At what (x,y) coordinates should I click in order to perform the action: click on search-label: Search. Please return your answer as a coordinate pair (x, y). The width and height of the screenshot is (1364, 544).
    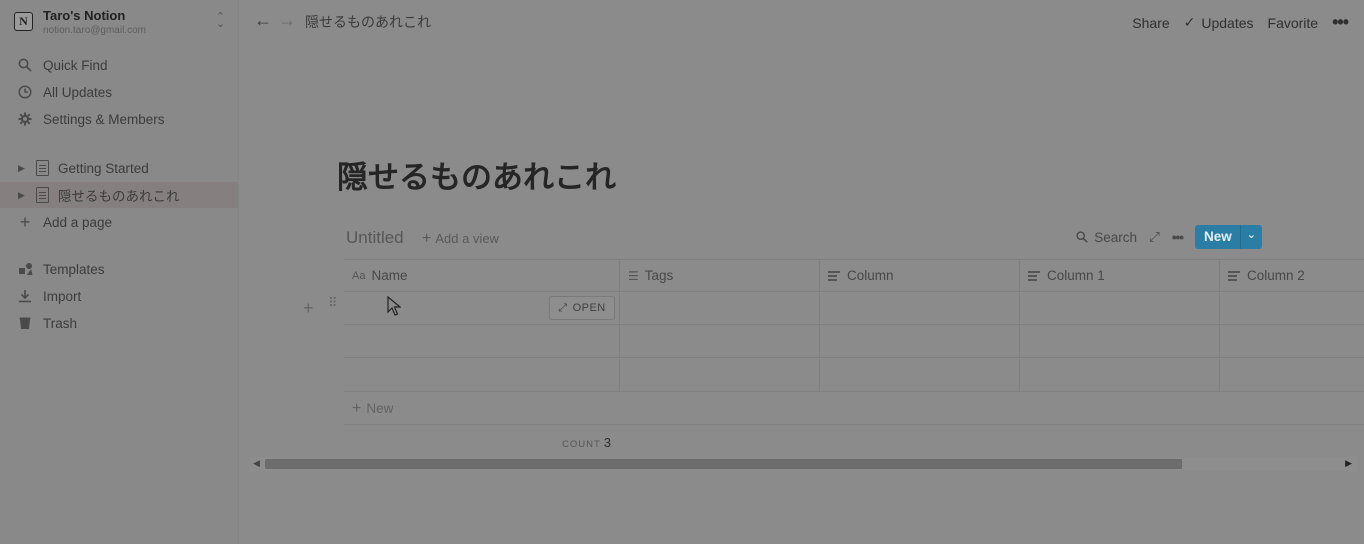
    Looking at the image, I should click on (1116, 237).